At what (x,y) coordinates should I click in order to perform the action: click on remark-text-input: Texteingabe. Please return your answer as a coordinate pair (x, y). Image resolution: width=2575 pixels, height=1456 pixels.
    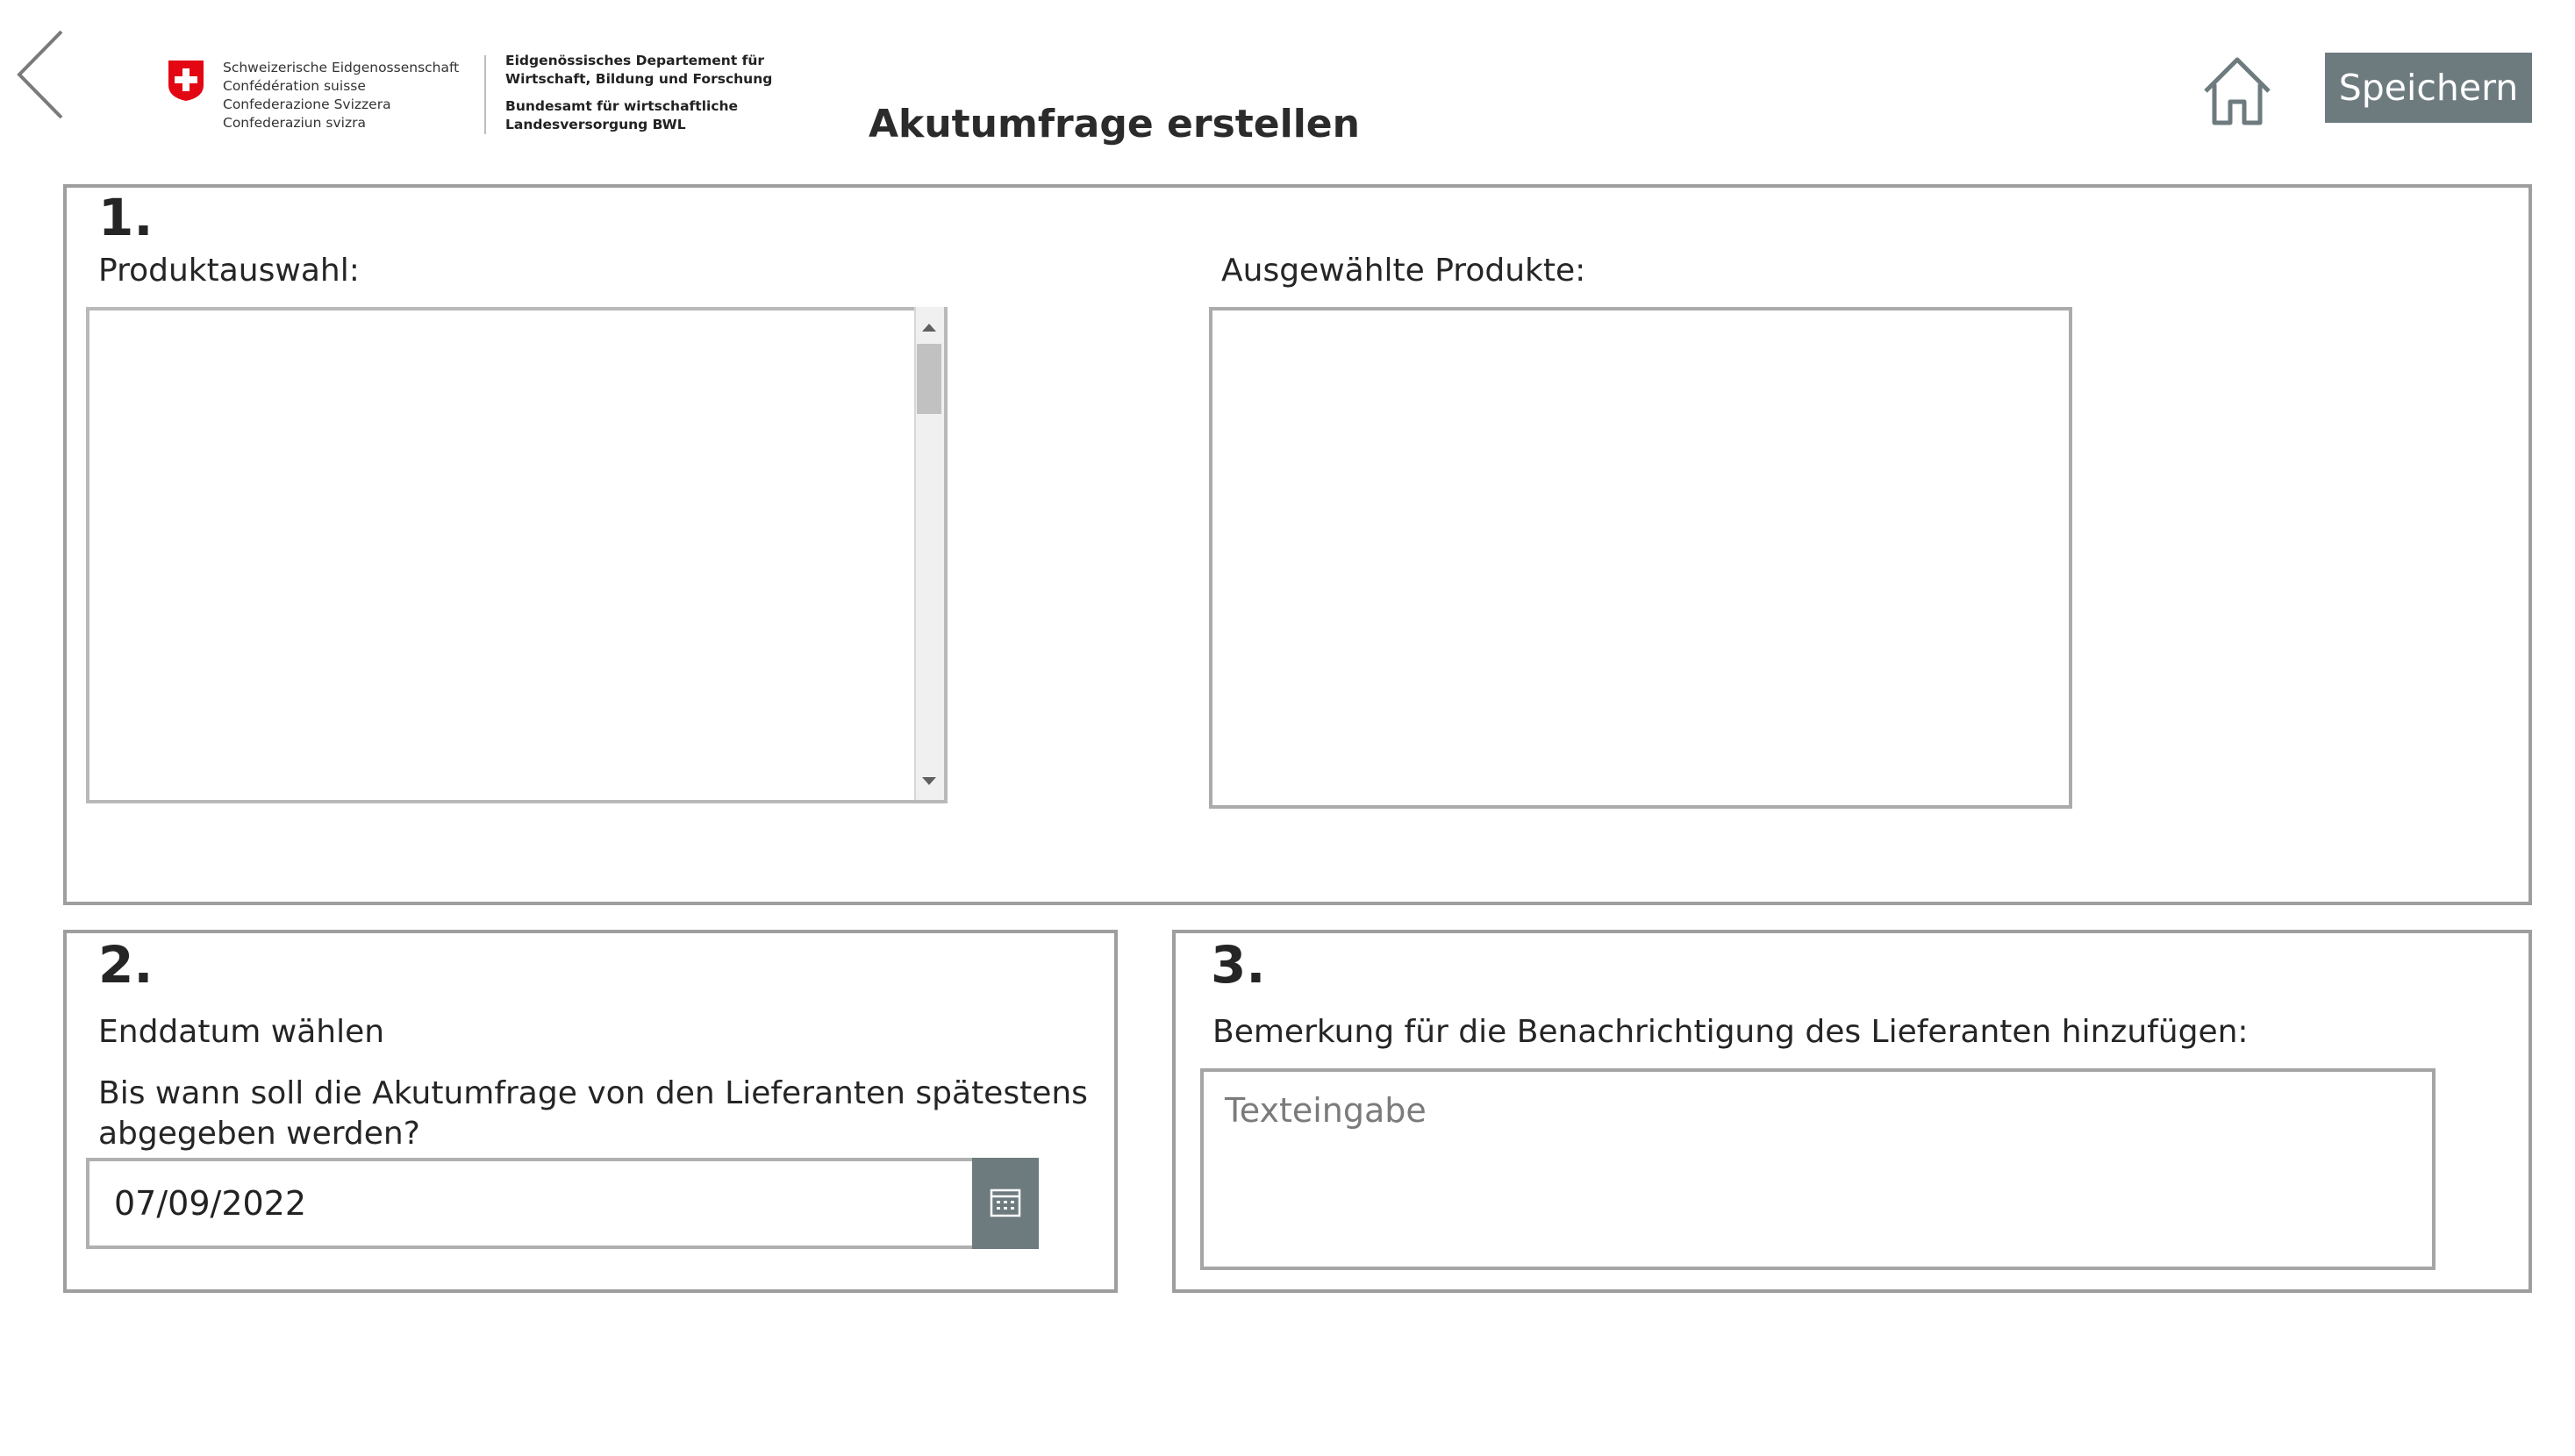
    Looking at the image, I should click on (1818, 1169).